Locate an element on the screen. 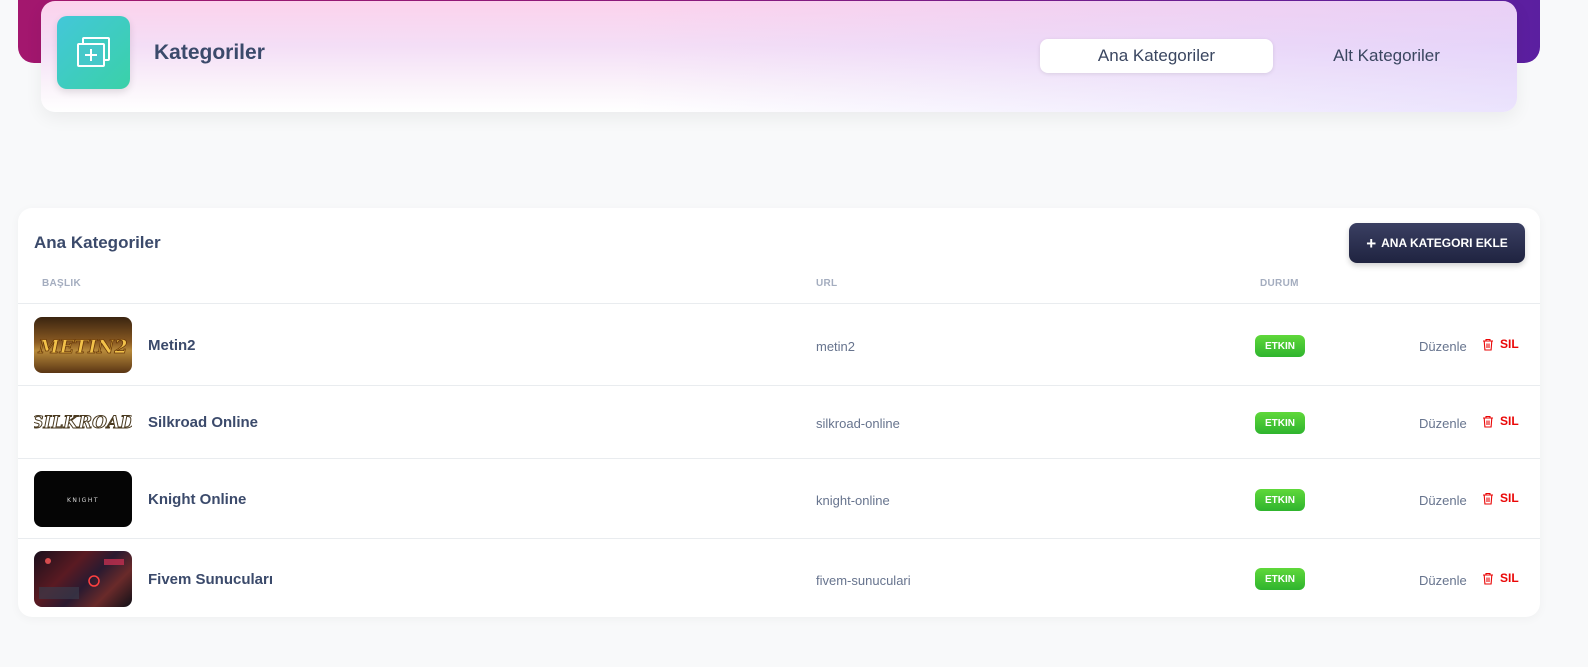 The height and width of the screenshot is (667, 1588). category-name: Fivem Sunucuları is located at coordinates (211, 579).